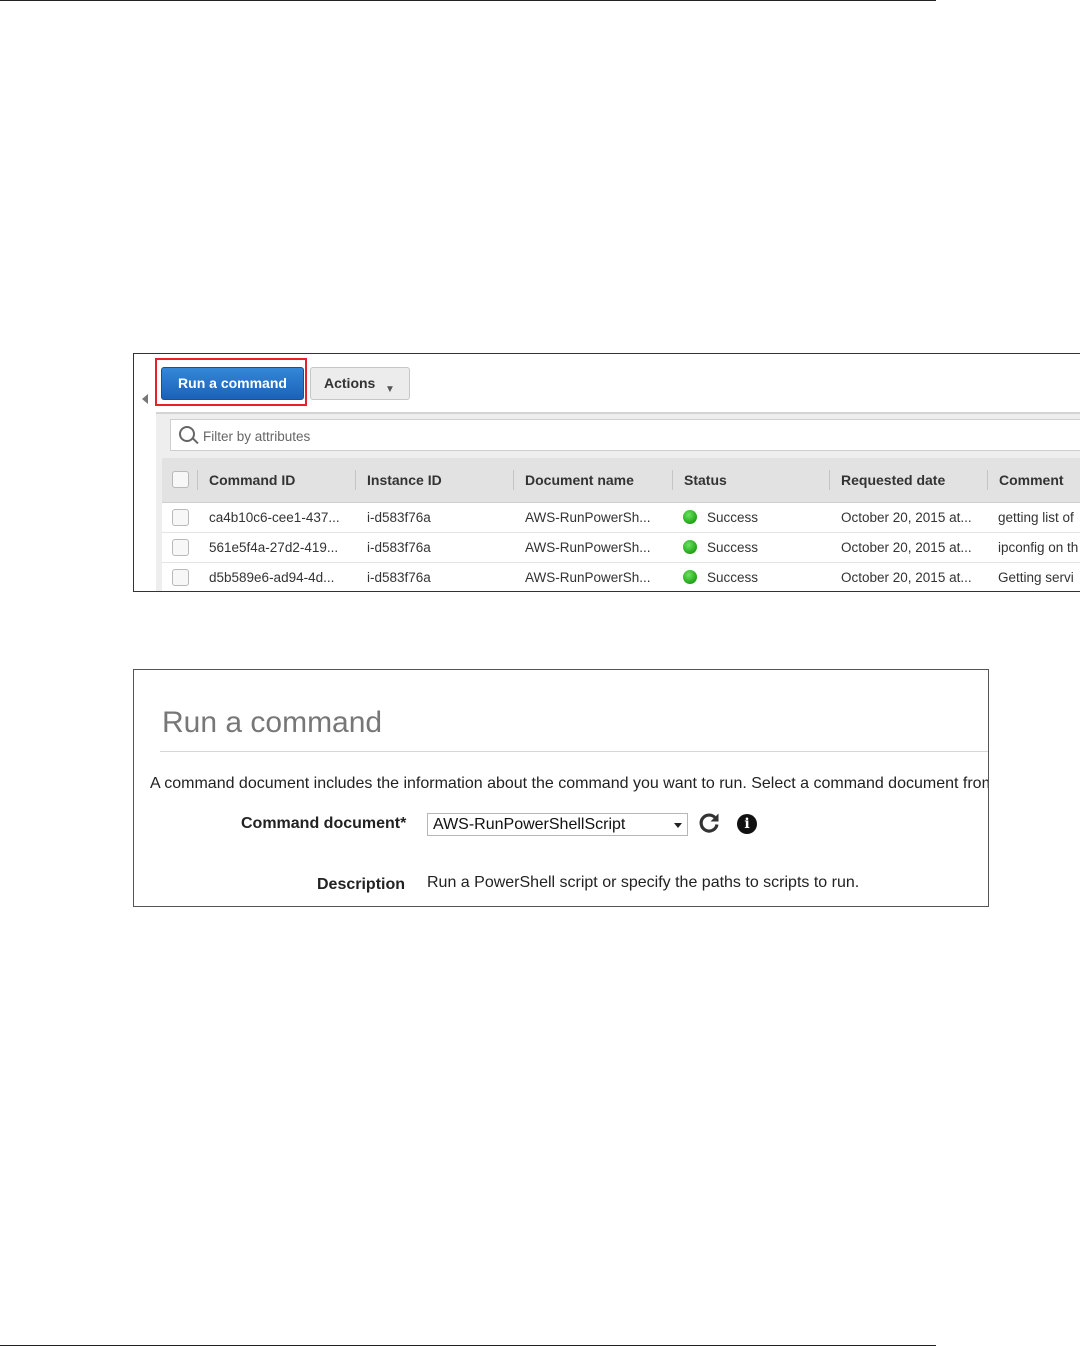  I want to click on chevron-down-icon: ▼, so click(390, 389).